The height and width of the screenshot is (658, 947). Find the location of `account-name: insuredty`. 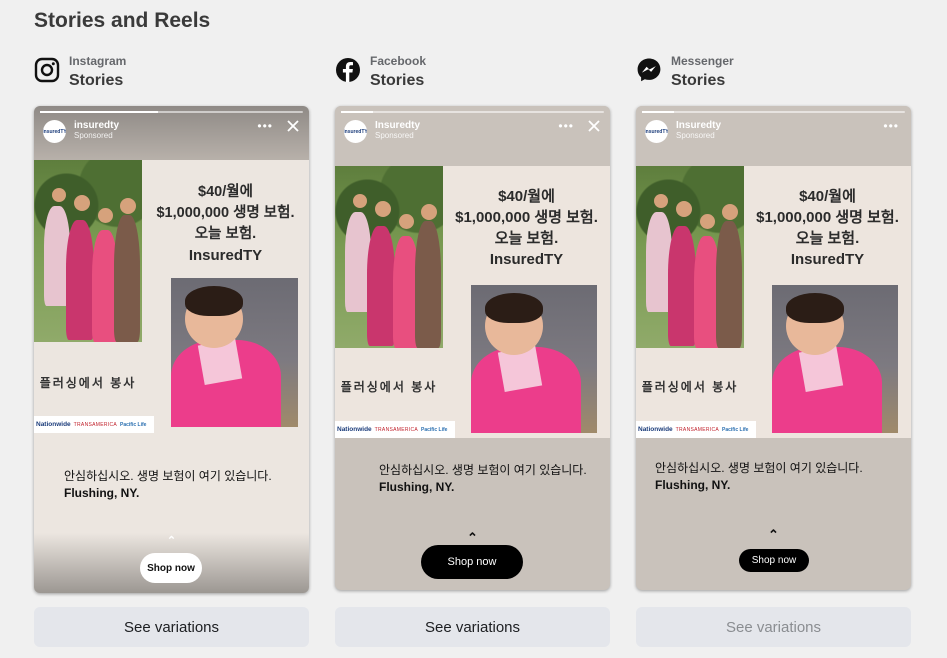

account-name: insuredty is located at coordinates (97, 125).